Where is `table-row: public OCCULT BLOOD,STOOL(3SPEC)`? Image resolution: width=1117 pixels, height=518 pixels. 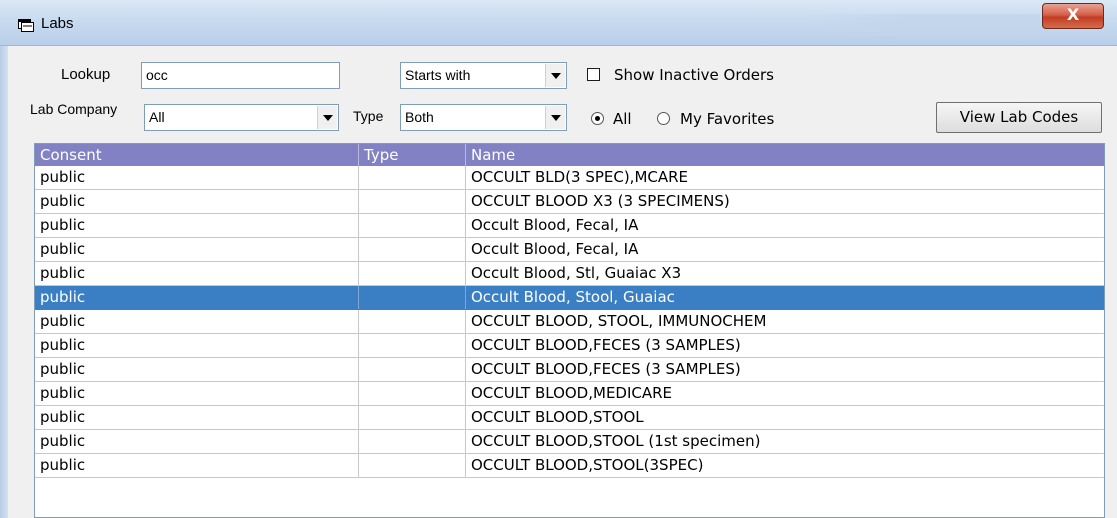 table-row: public OCCULT BLOOD,STOOL(3SPEC) is located at coordinates (569, 466).